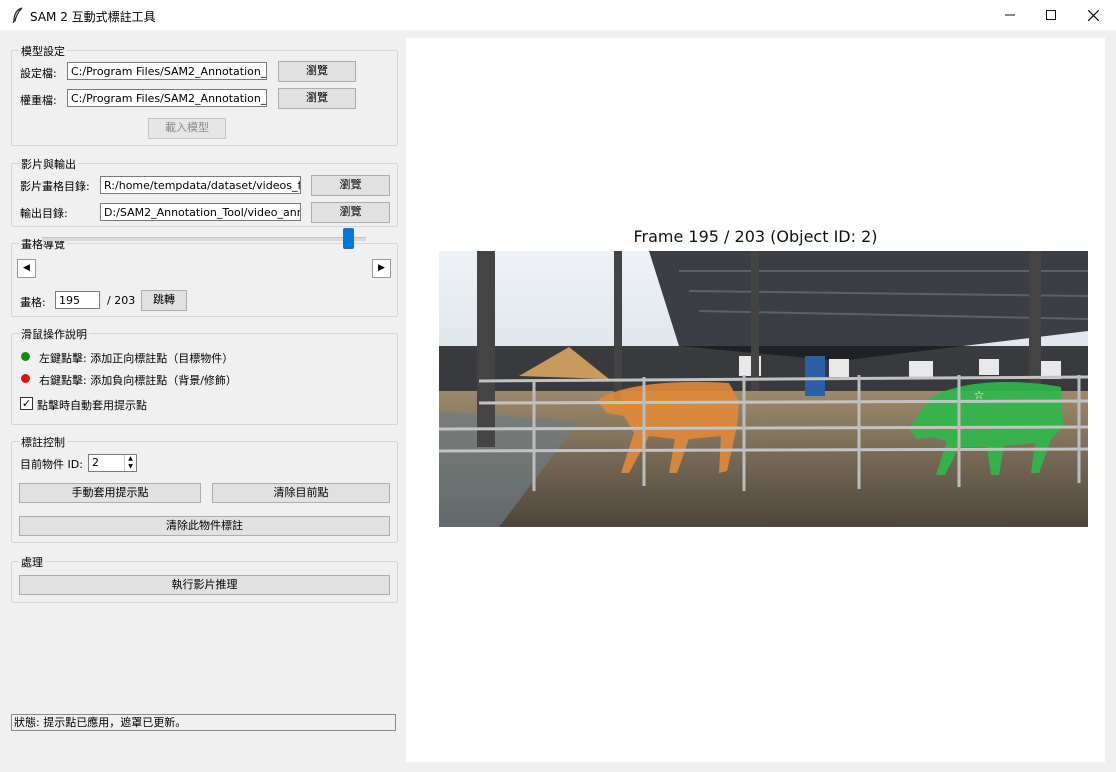 The width and height of the screenshot is (1116, 772). I want to click on checkmark-icon: ✓, so click(26, 403).